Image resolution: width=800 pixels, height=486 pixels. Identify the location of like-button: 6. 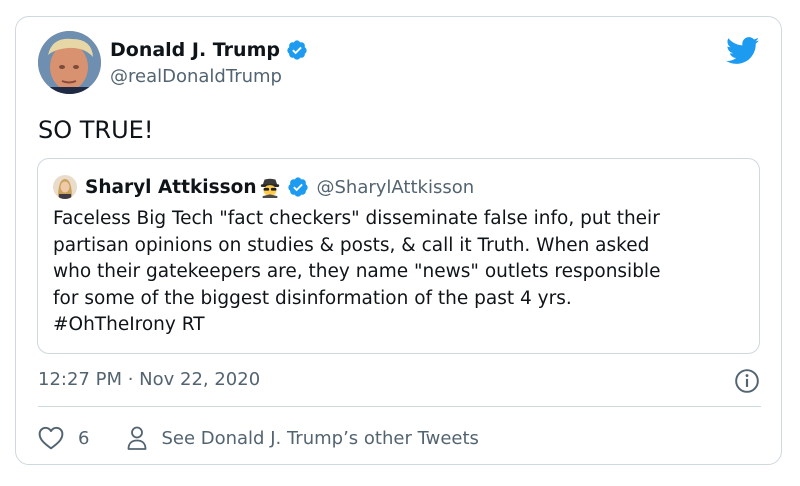
(63, 438).